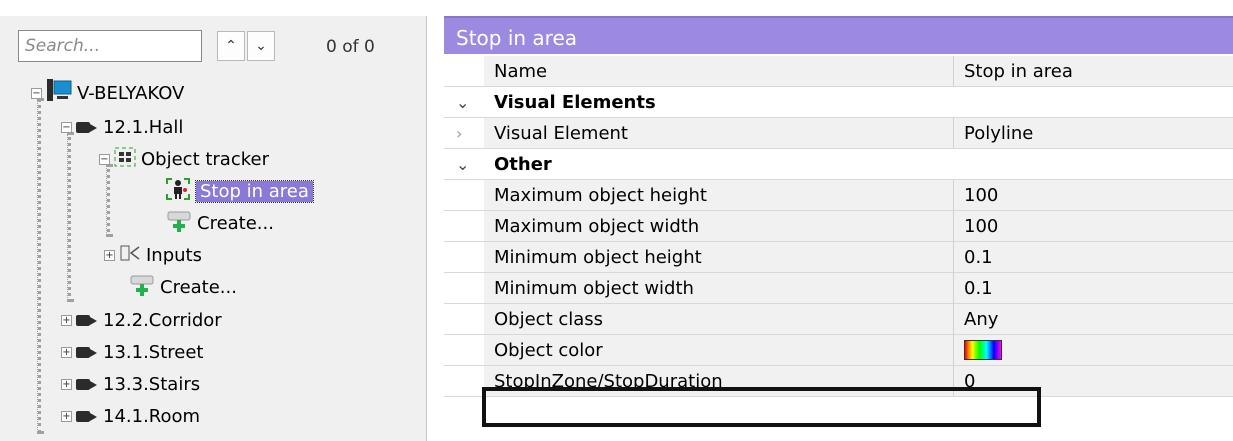 This screenshot has height=441, width=1233. Describe the element at coordinates (162, 320) in the screenshot. I see `tree-node-label: 12.2.Corridor` at that location.